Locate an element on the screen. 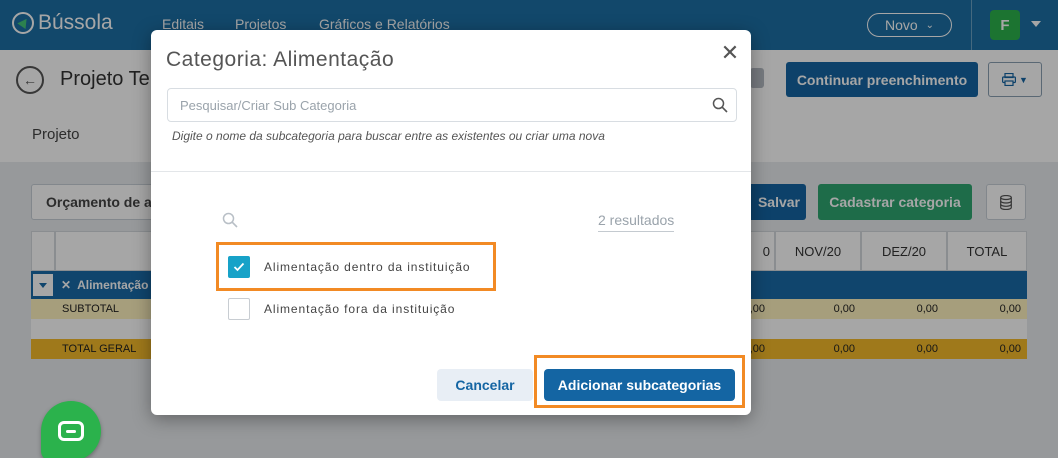  subcategory-search-input is located at coordinates (435, 105).